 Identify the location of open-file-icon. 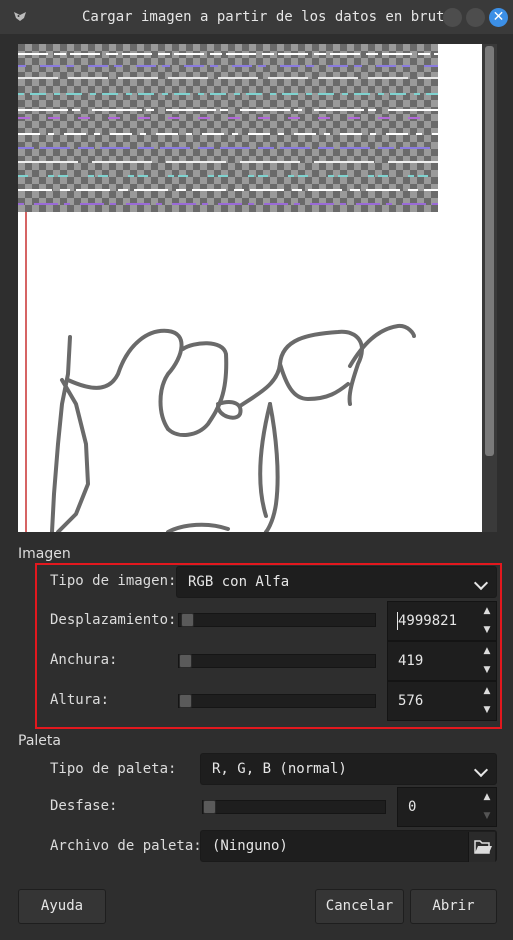
(481, 847).